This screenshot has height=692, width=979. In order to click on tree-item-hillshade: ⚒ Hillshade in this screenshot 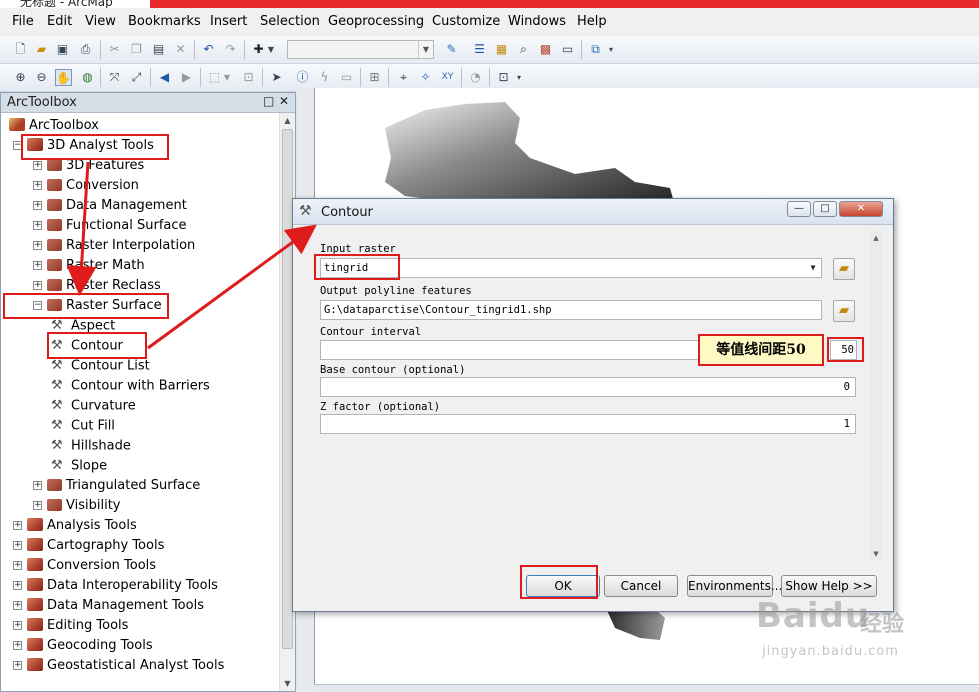, I will do `click(91, 446)`.